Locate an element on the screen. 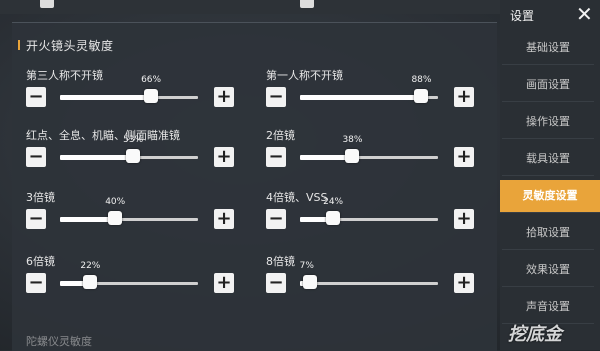  settings-title: 设置 is located at coordinates (522, 16).